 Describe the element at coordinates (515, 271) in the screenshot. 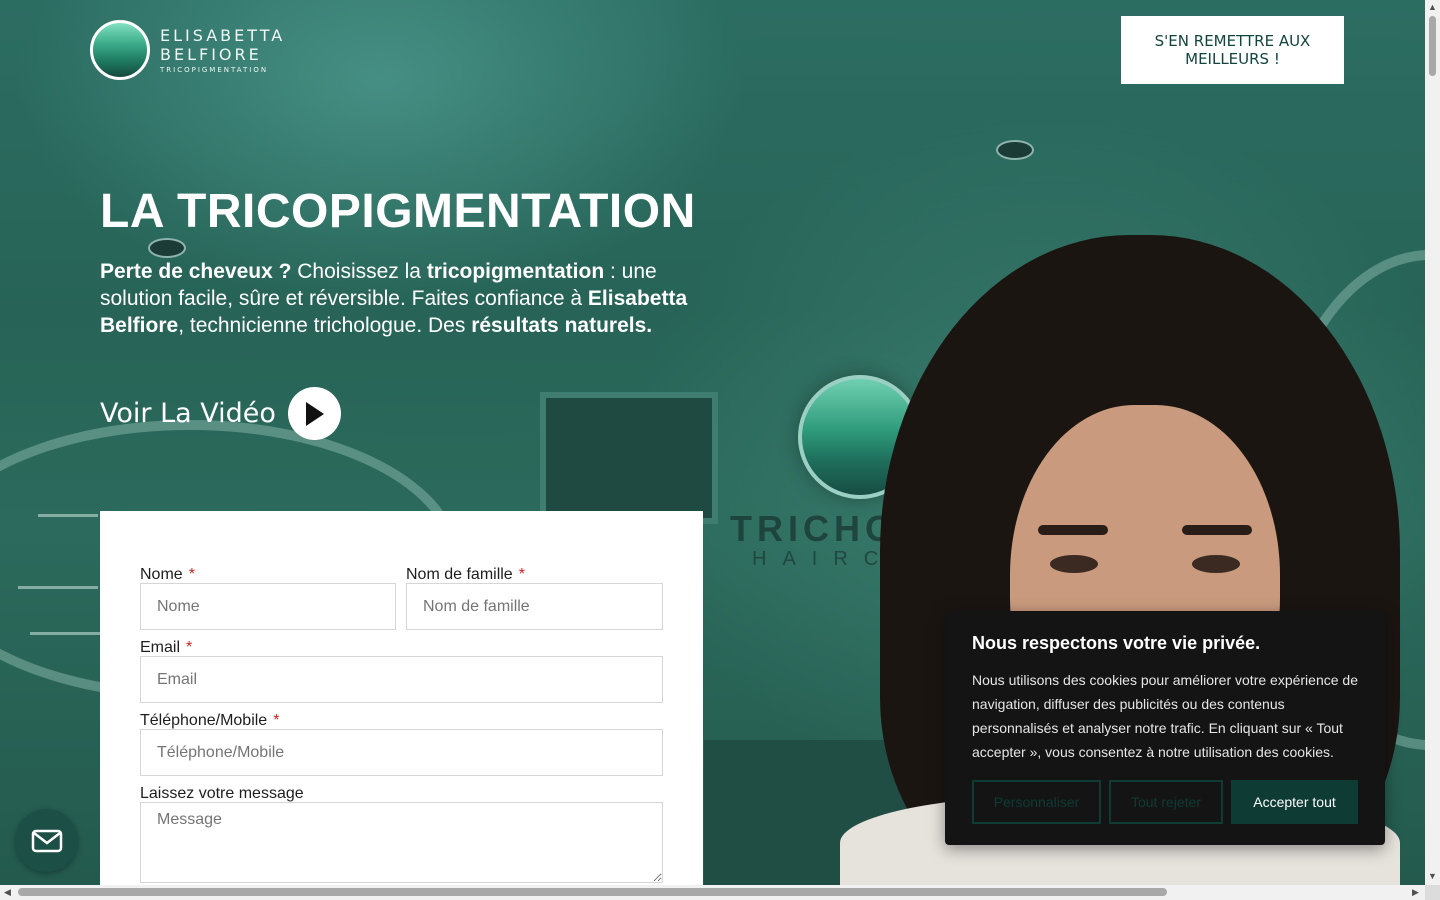

I see `intro-bold-2: tricopigmentation` at that location.